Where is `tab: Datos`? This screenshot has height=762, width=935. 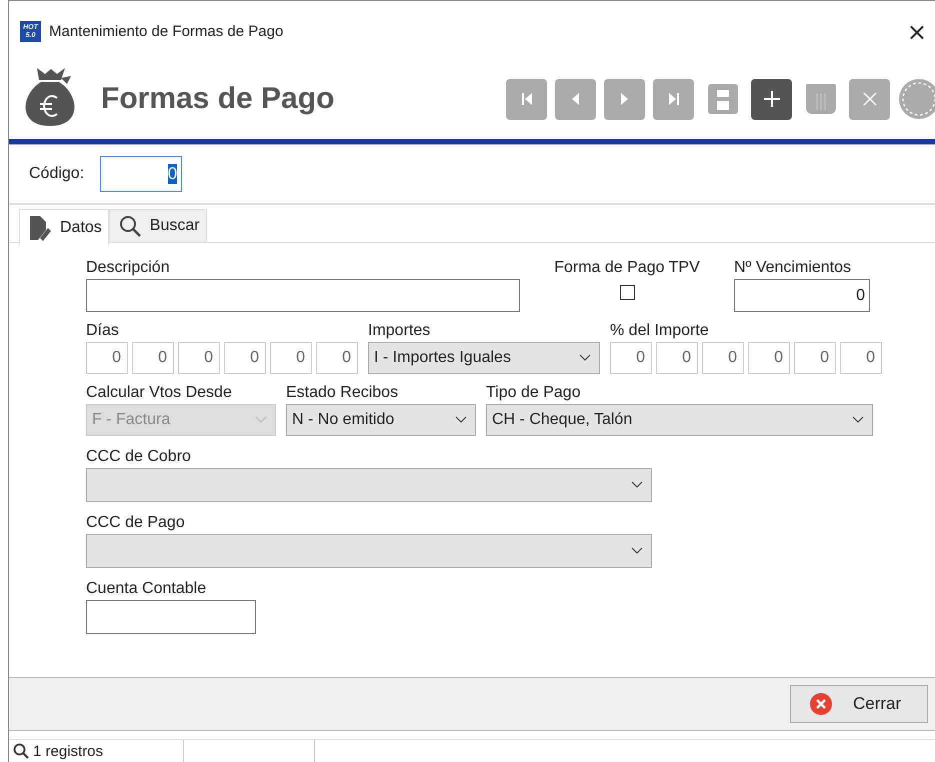
tab: Datos is located at coordinates (64, 227).